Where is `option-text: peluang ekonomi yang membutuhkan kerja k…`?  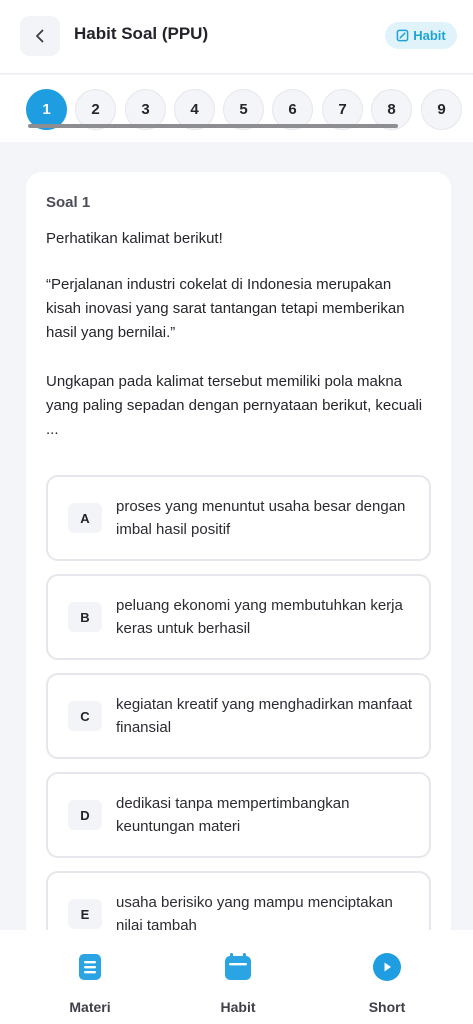
option-text: peluang ekonomi yang membutuhkan kerja k… is located at coordinates (259, 617).